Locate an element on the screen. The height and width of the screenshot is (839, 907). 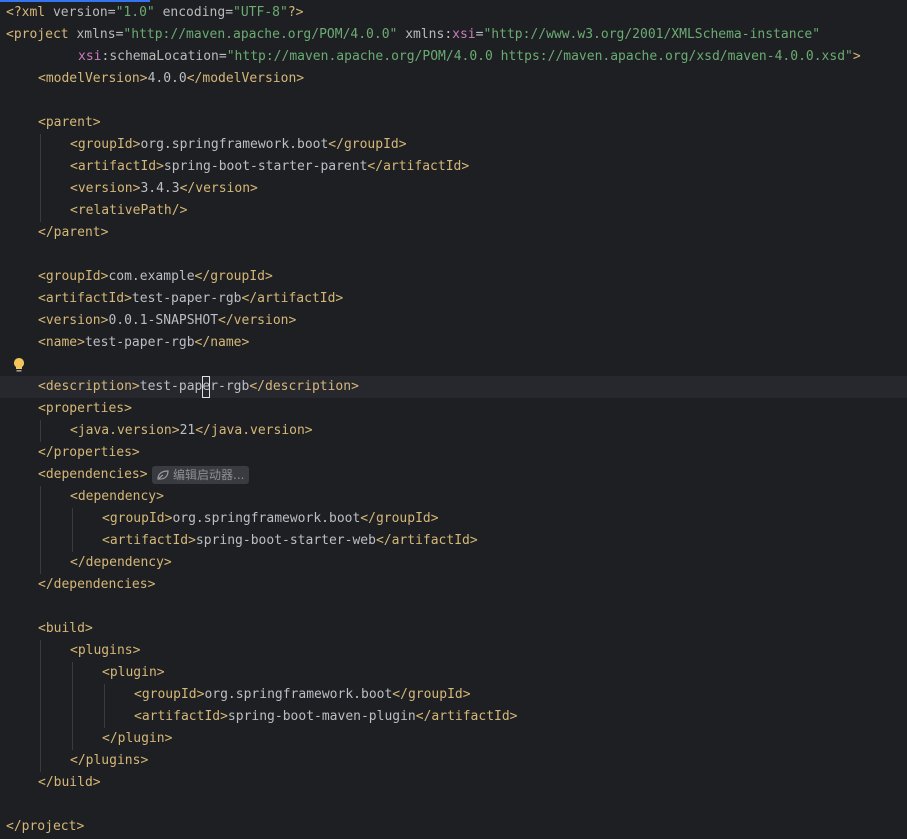
code-token: 4.0.0 is located at coordinates (167, 78).